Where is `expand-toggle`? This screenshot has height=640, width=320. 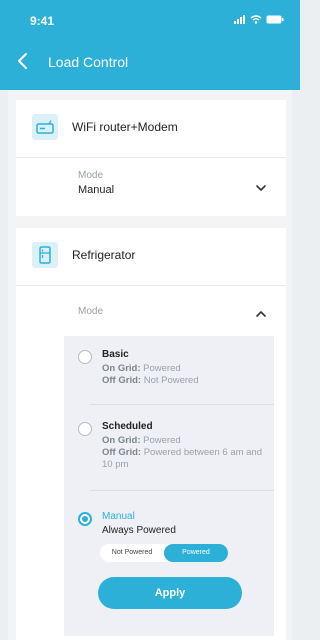
expand-toggle is located at coordinates (261, 185).